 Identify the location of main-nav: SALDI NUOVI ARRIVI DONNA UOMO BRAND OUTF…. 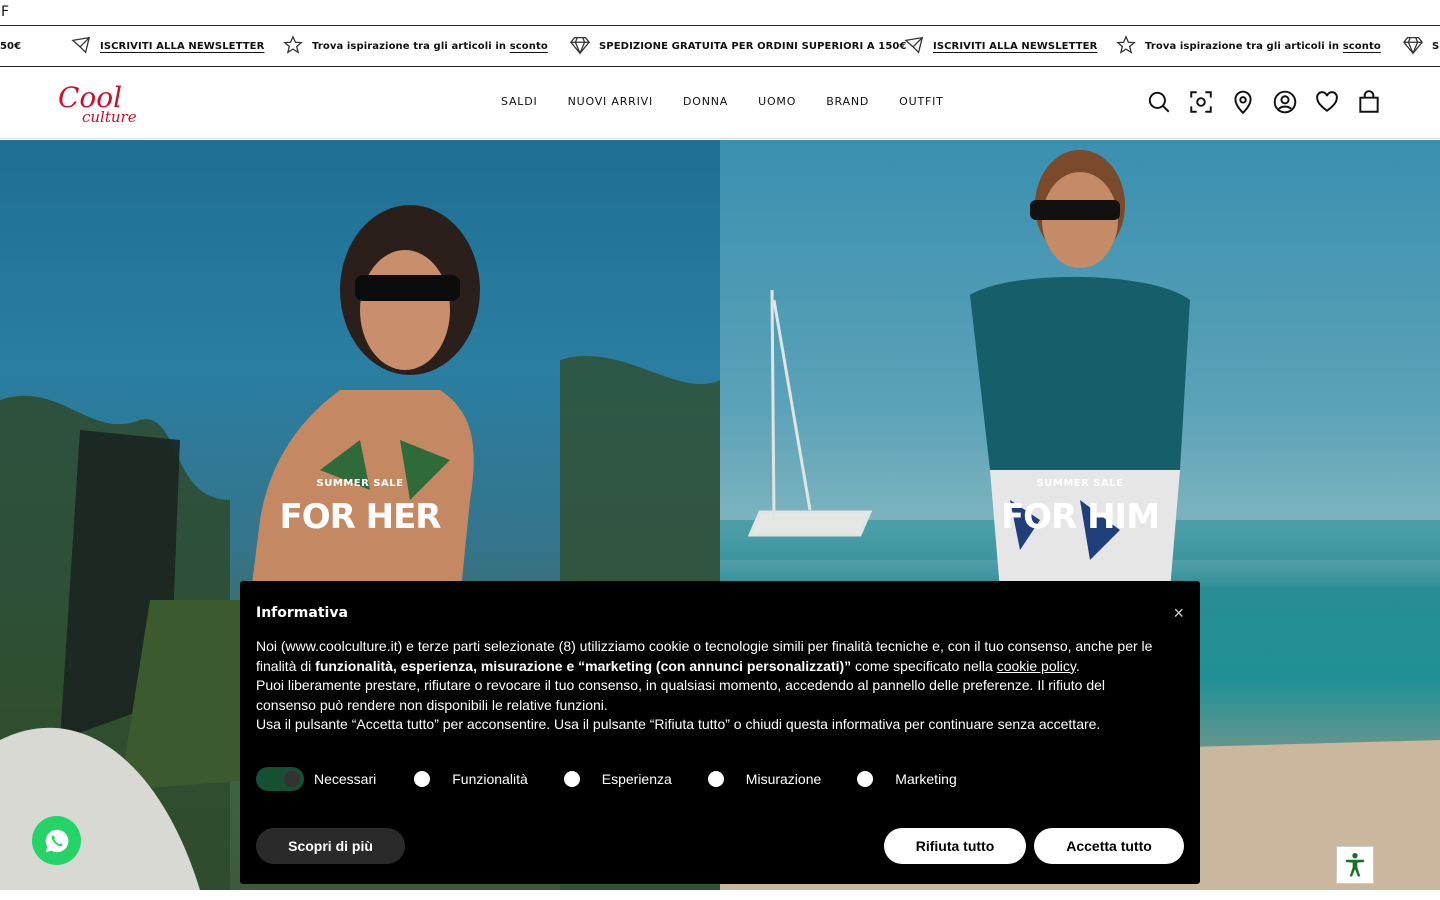
(722, 101).